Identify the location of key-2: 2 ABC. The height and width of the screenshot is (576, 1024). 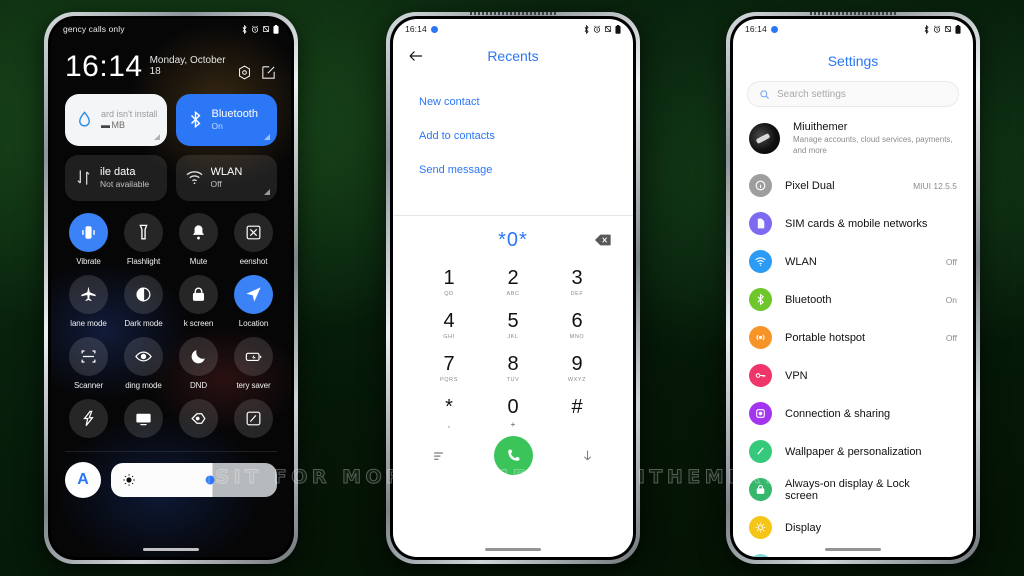
(513, 282).